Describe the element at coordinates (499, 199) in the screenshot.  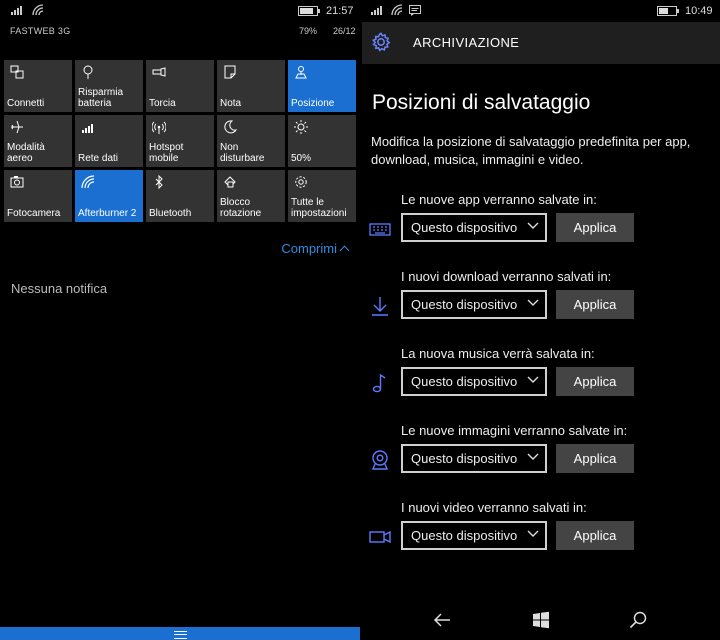
I see `save-location-label: Le nuove app verranno salvate in:` at that location.